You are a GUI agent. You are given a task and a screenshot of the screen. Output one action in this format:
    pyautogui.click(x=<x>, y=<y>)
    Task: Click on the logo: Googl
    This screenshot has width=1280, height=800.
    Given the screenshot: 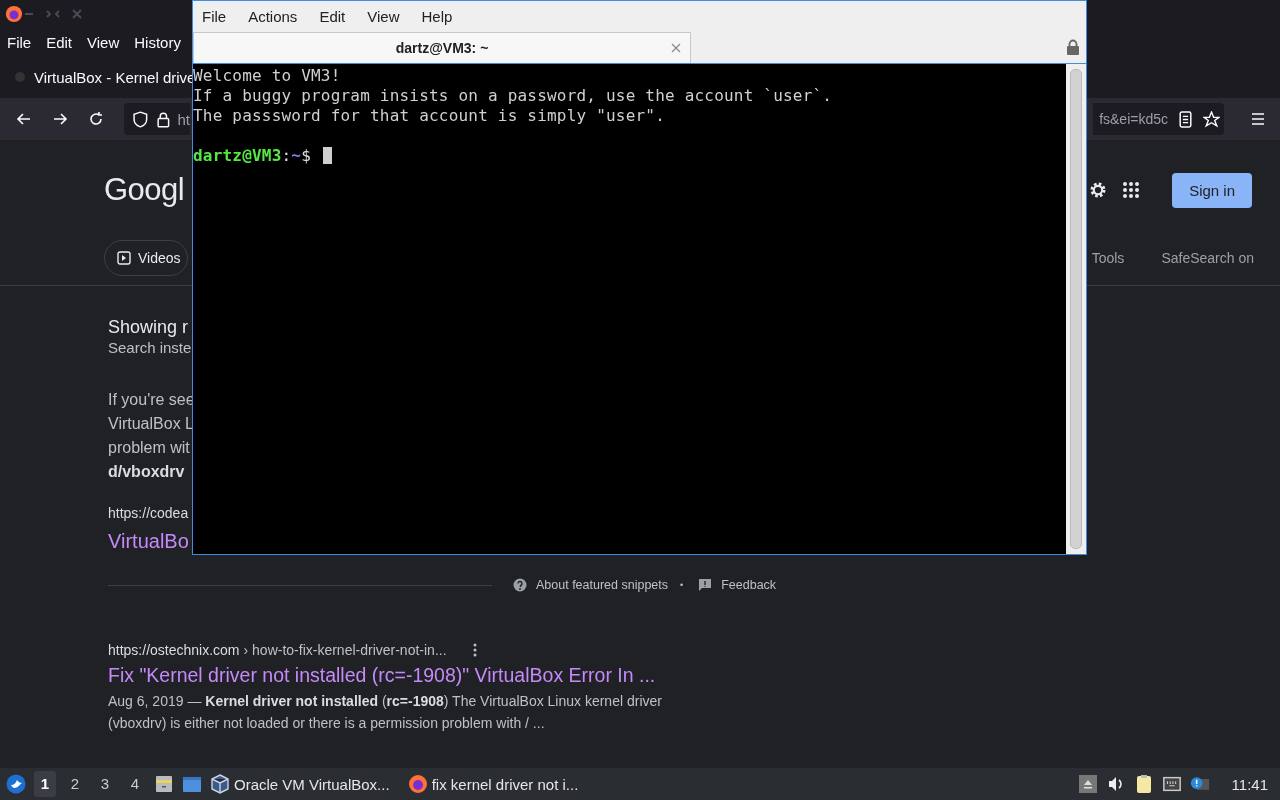 What is the action you would take?
    pyautogui.click(x=144, y=190)
    